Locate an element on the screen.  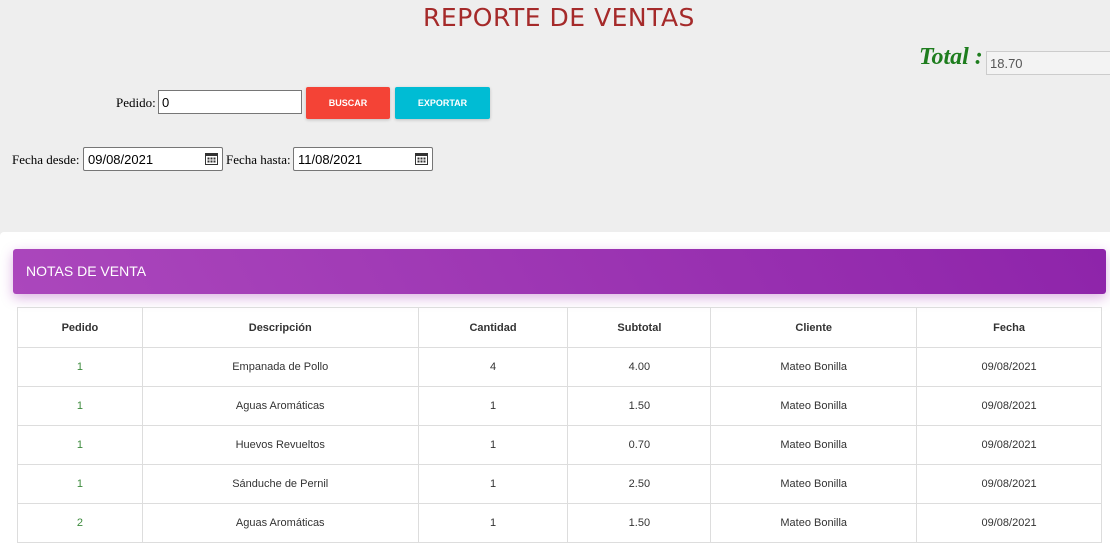
column-header-fecha: Fecha is located at coordinates (1009, 327).